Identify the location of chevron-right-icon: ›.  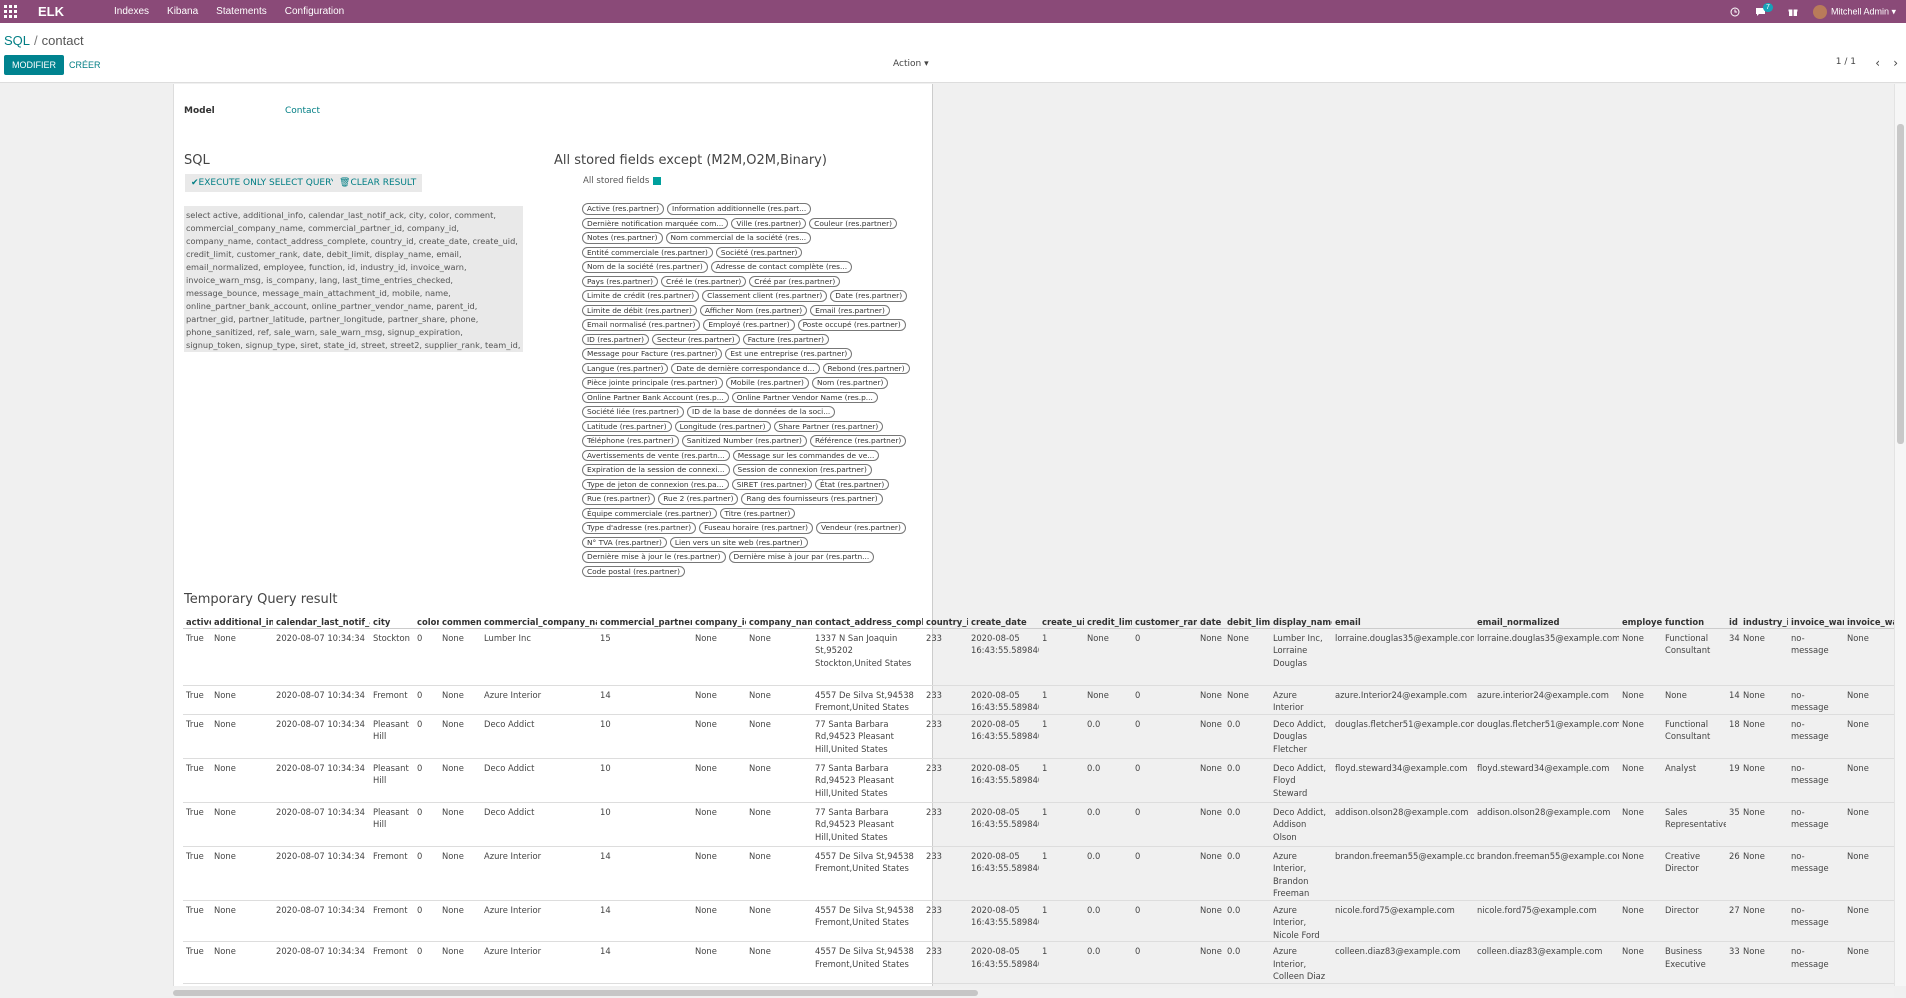
(1895, 63).